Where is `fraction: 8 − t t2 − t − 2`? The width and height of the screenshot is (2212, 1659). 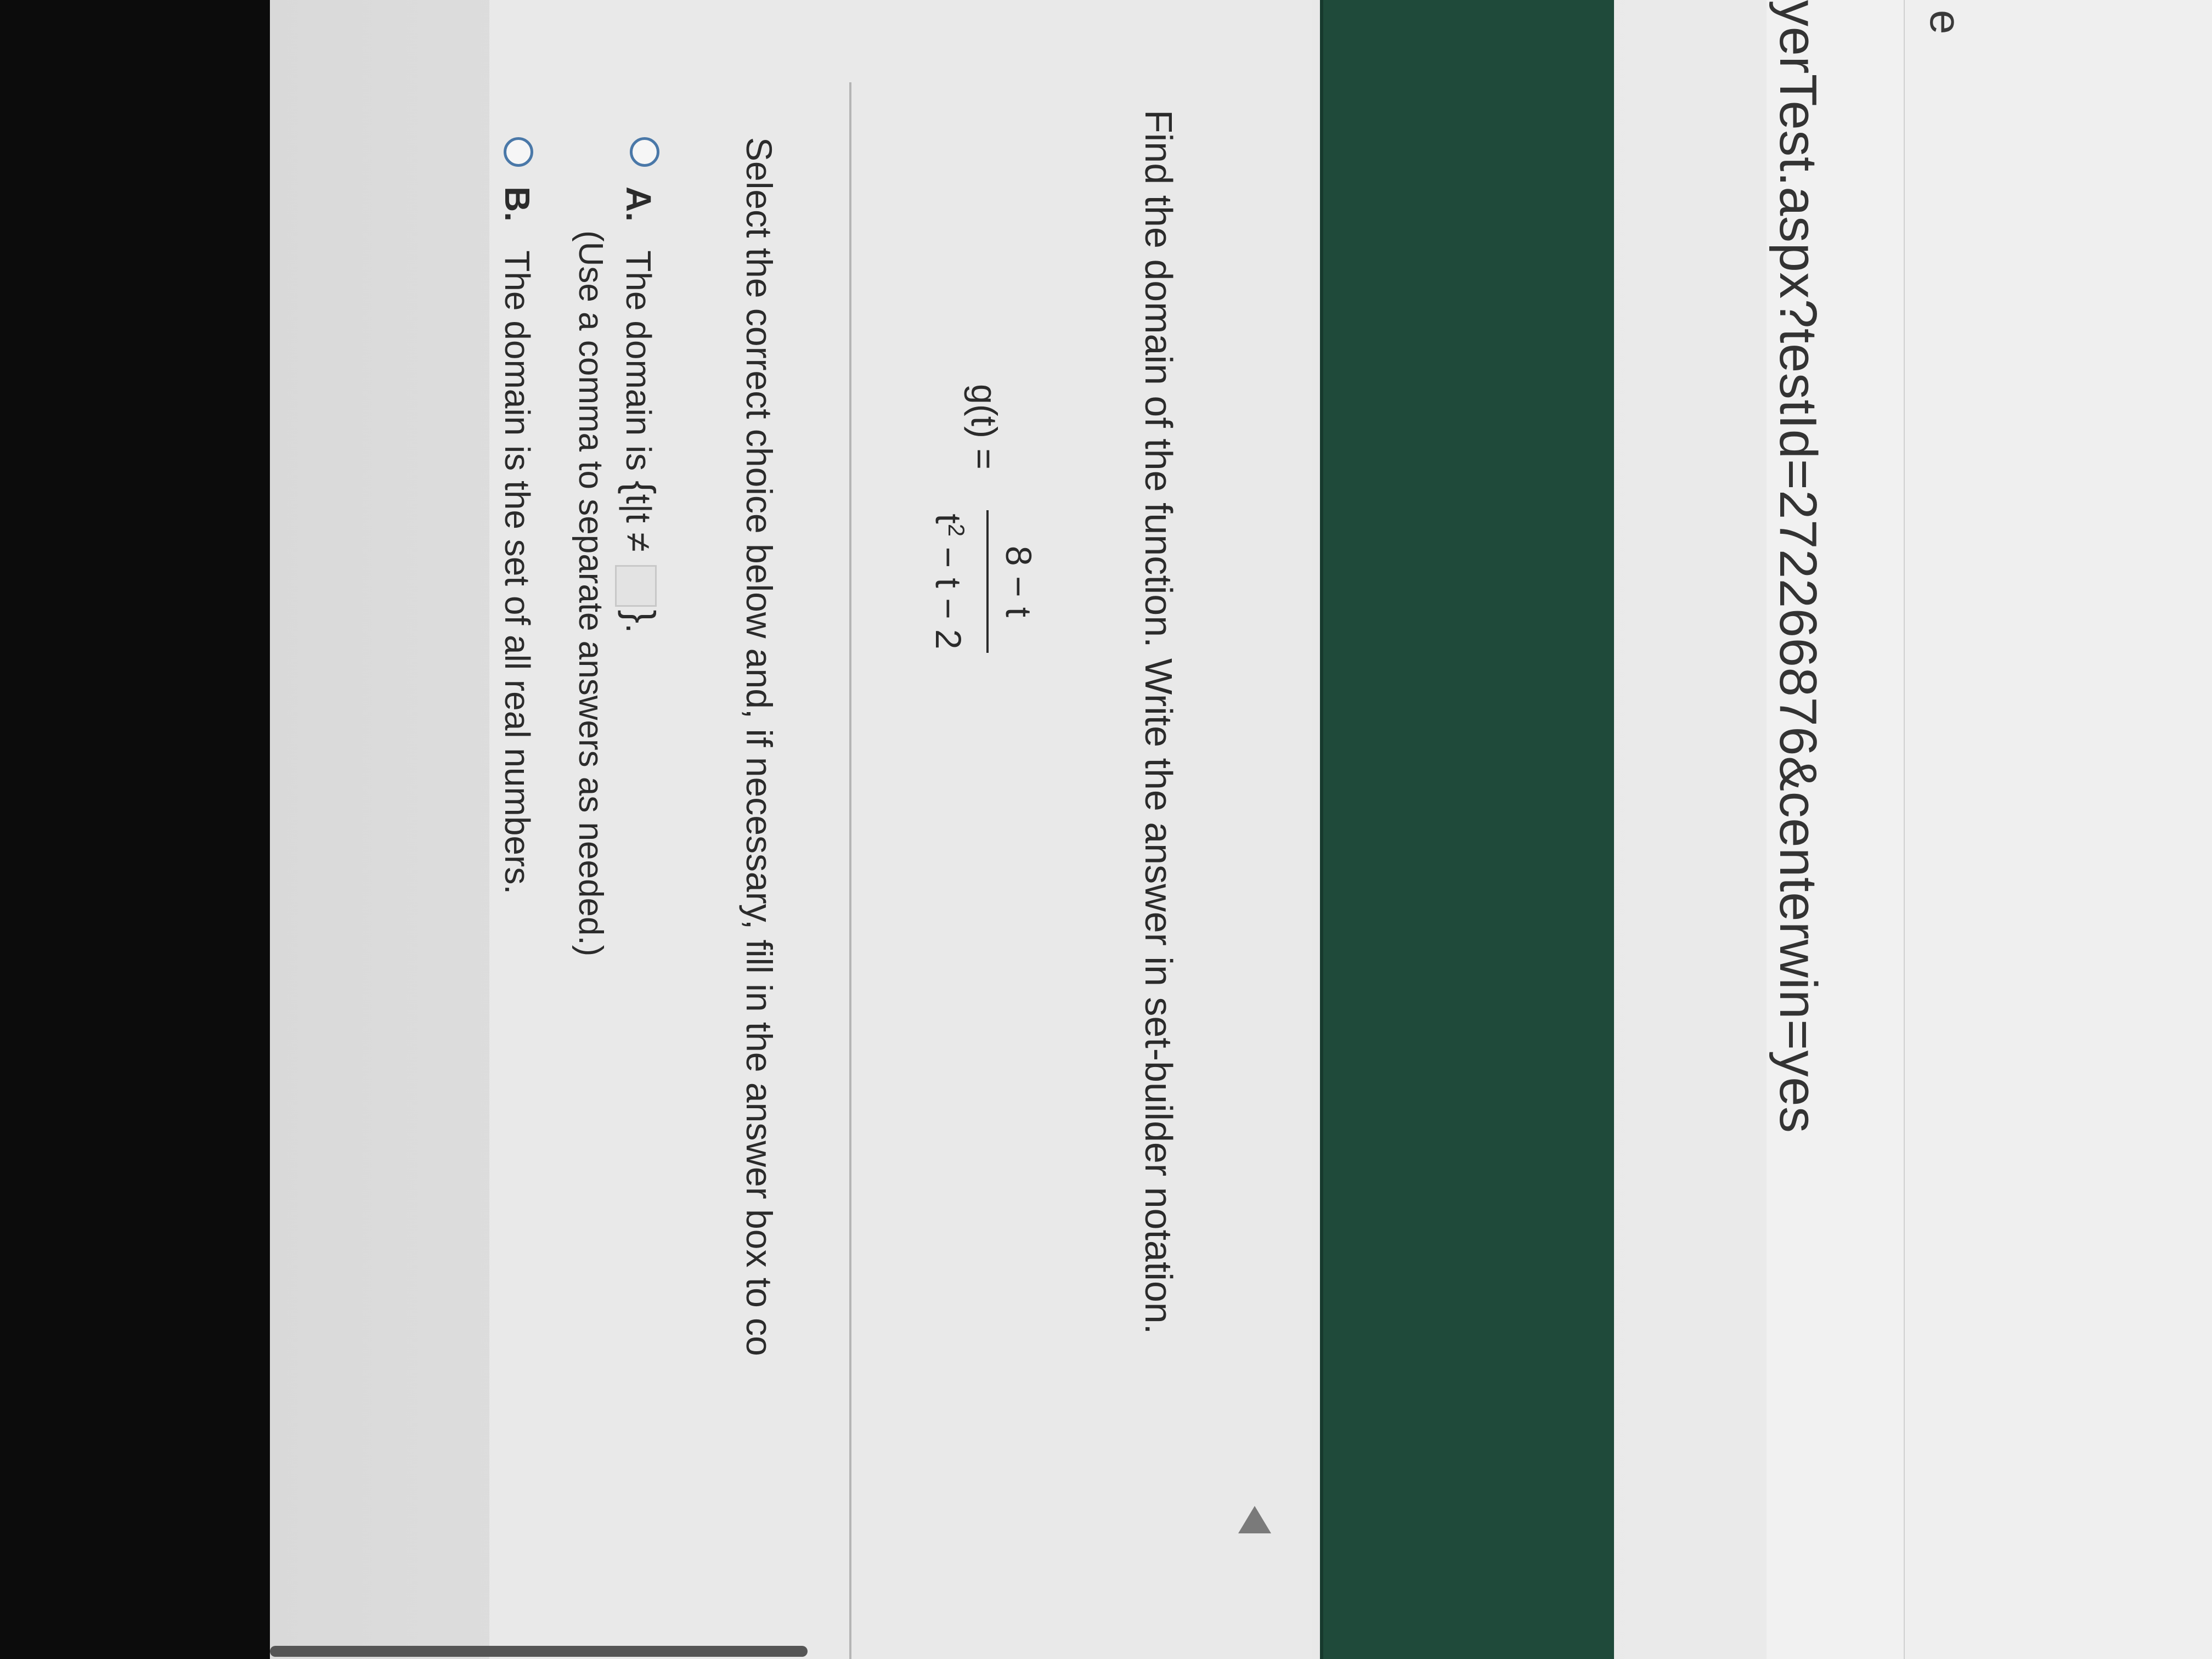 fraction: 8 − t t2 − t − 2 is located at coordinates (986, 581).